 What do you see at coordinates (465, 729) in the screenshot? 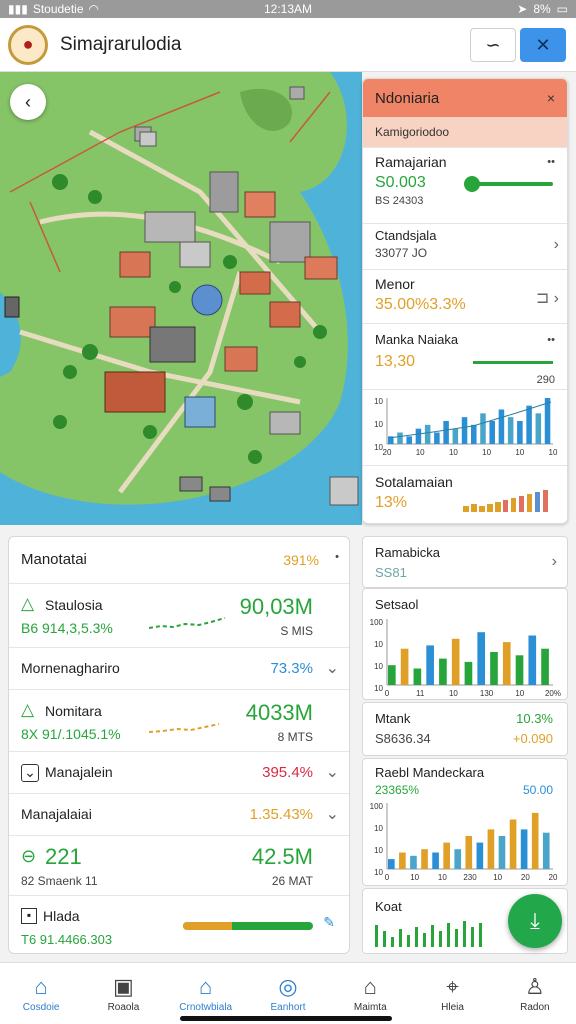
I see `side-card-3: Mtank S8636.34 10.3% +0.090` at bounding box center [465, 729].